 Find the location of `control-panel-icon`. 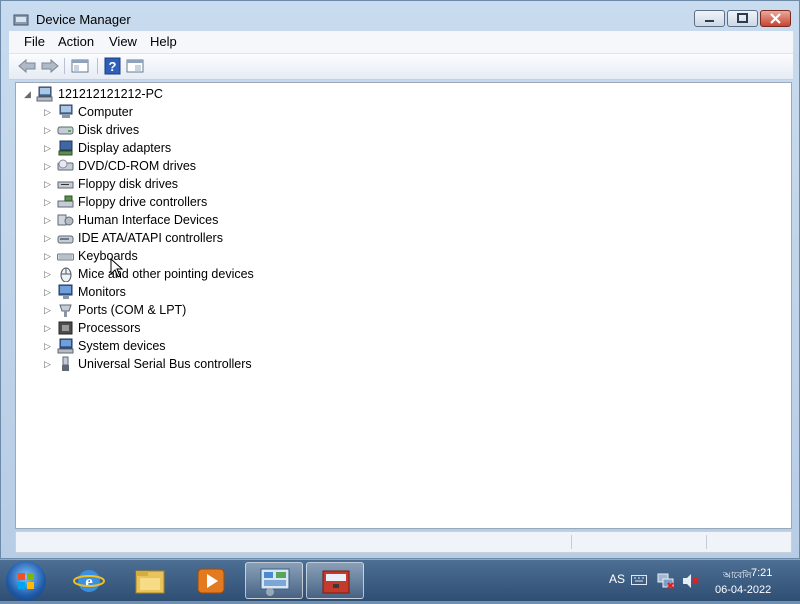

control-panel-icon is located at coordinates (274, 580).